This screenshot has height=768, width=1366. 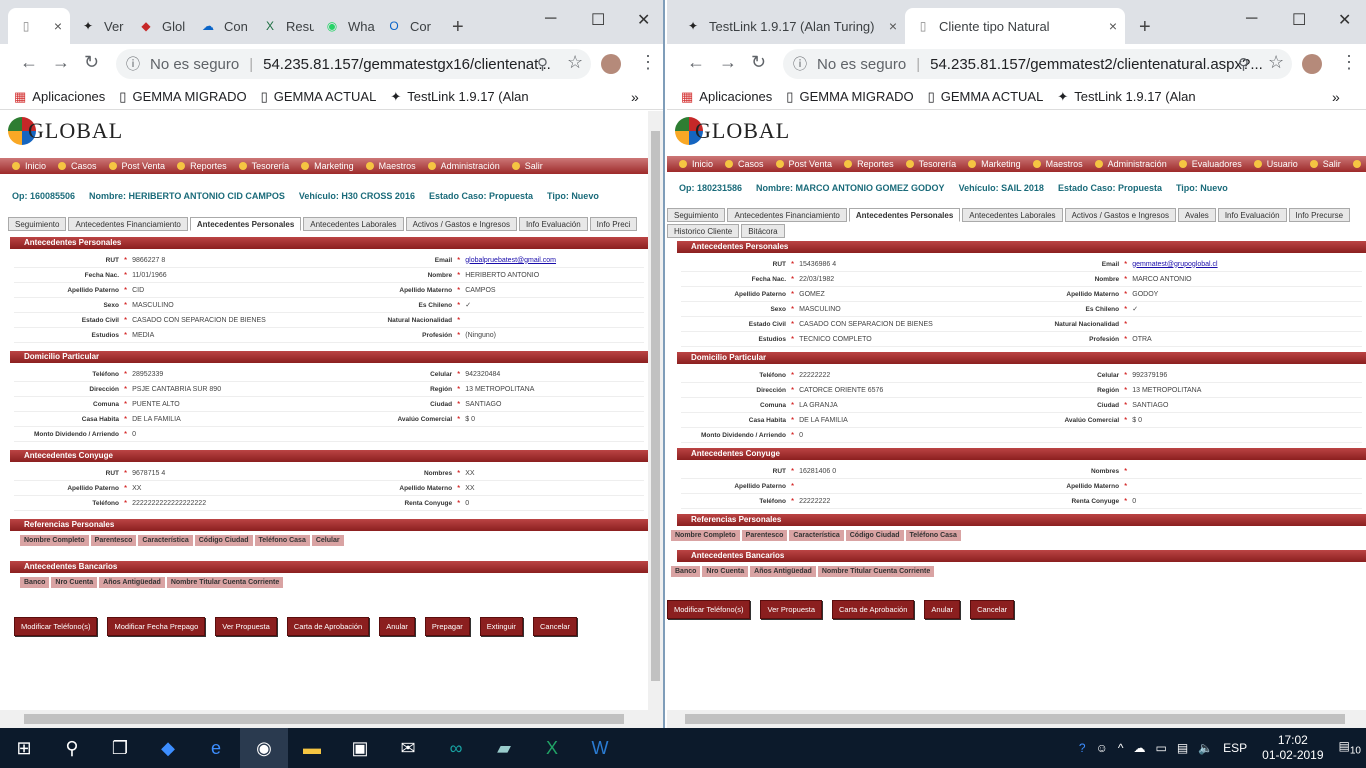 What do you see at coordinates (72, 748) in the screenshot?
I see `search-icon: ⚲` at bounding box center [72, 748].